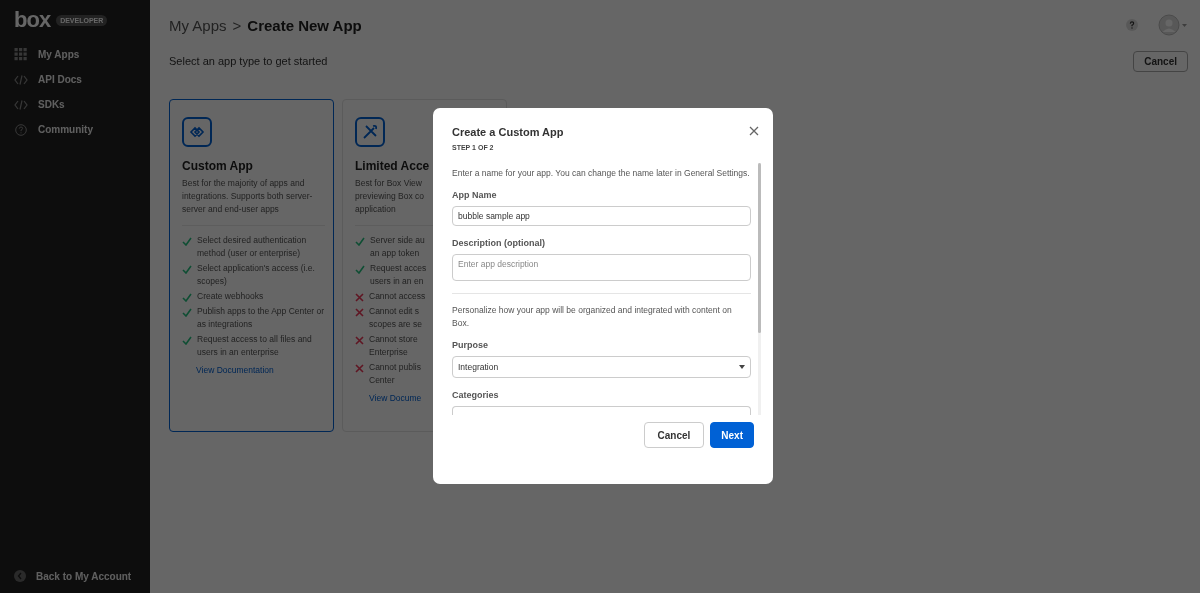  I want to click on nav-item: API Docs, so click(75, 79).